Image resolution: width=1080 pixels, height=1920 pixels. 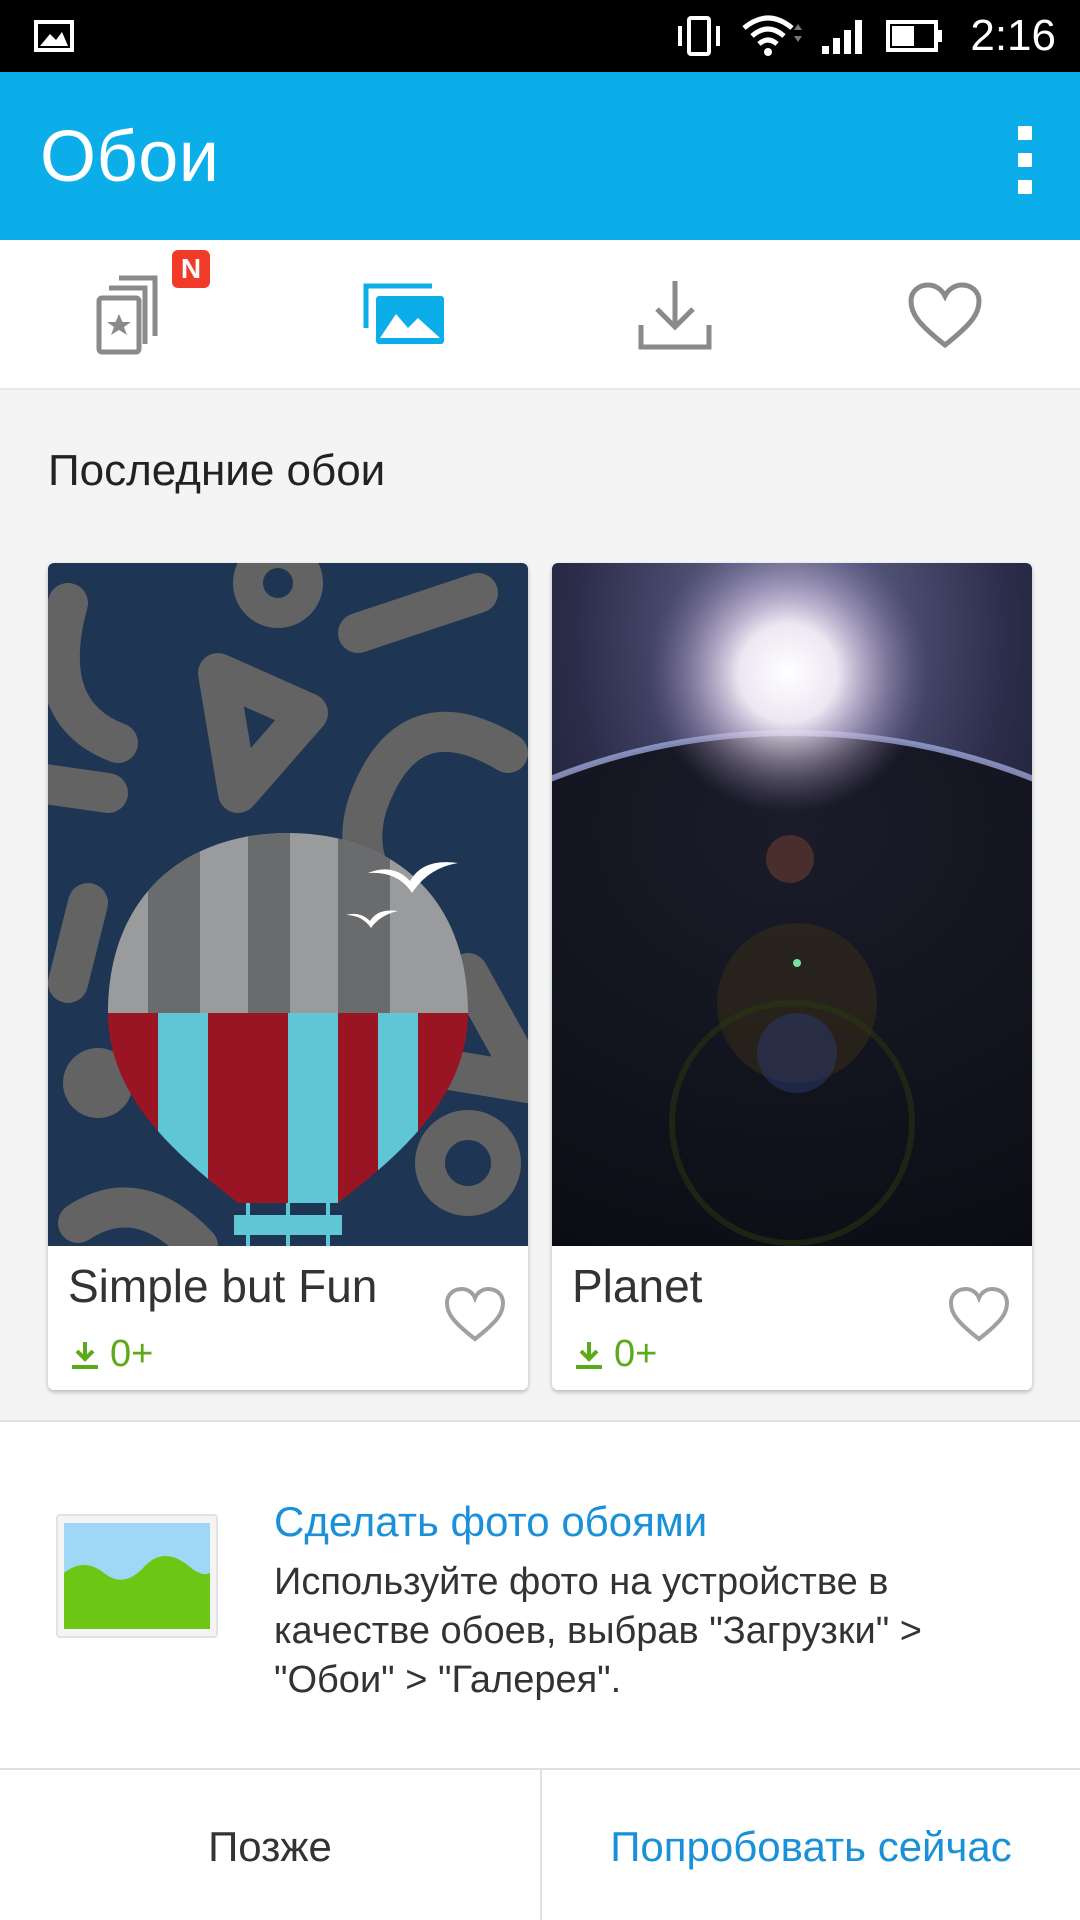 I want to click on try-now-button: Попробовать сейчас, so click(x=810, y=1845).